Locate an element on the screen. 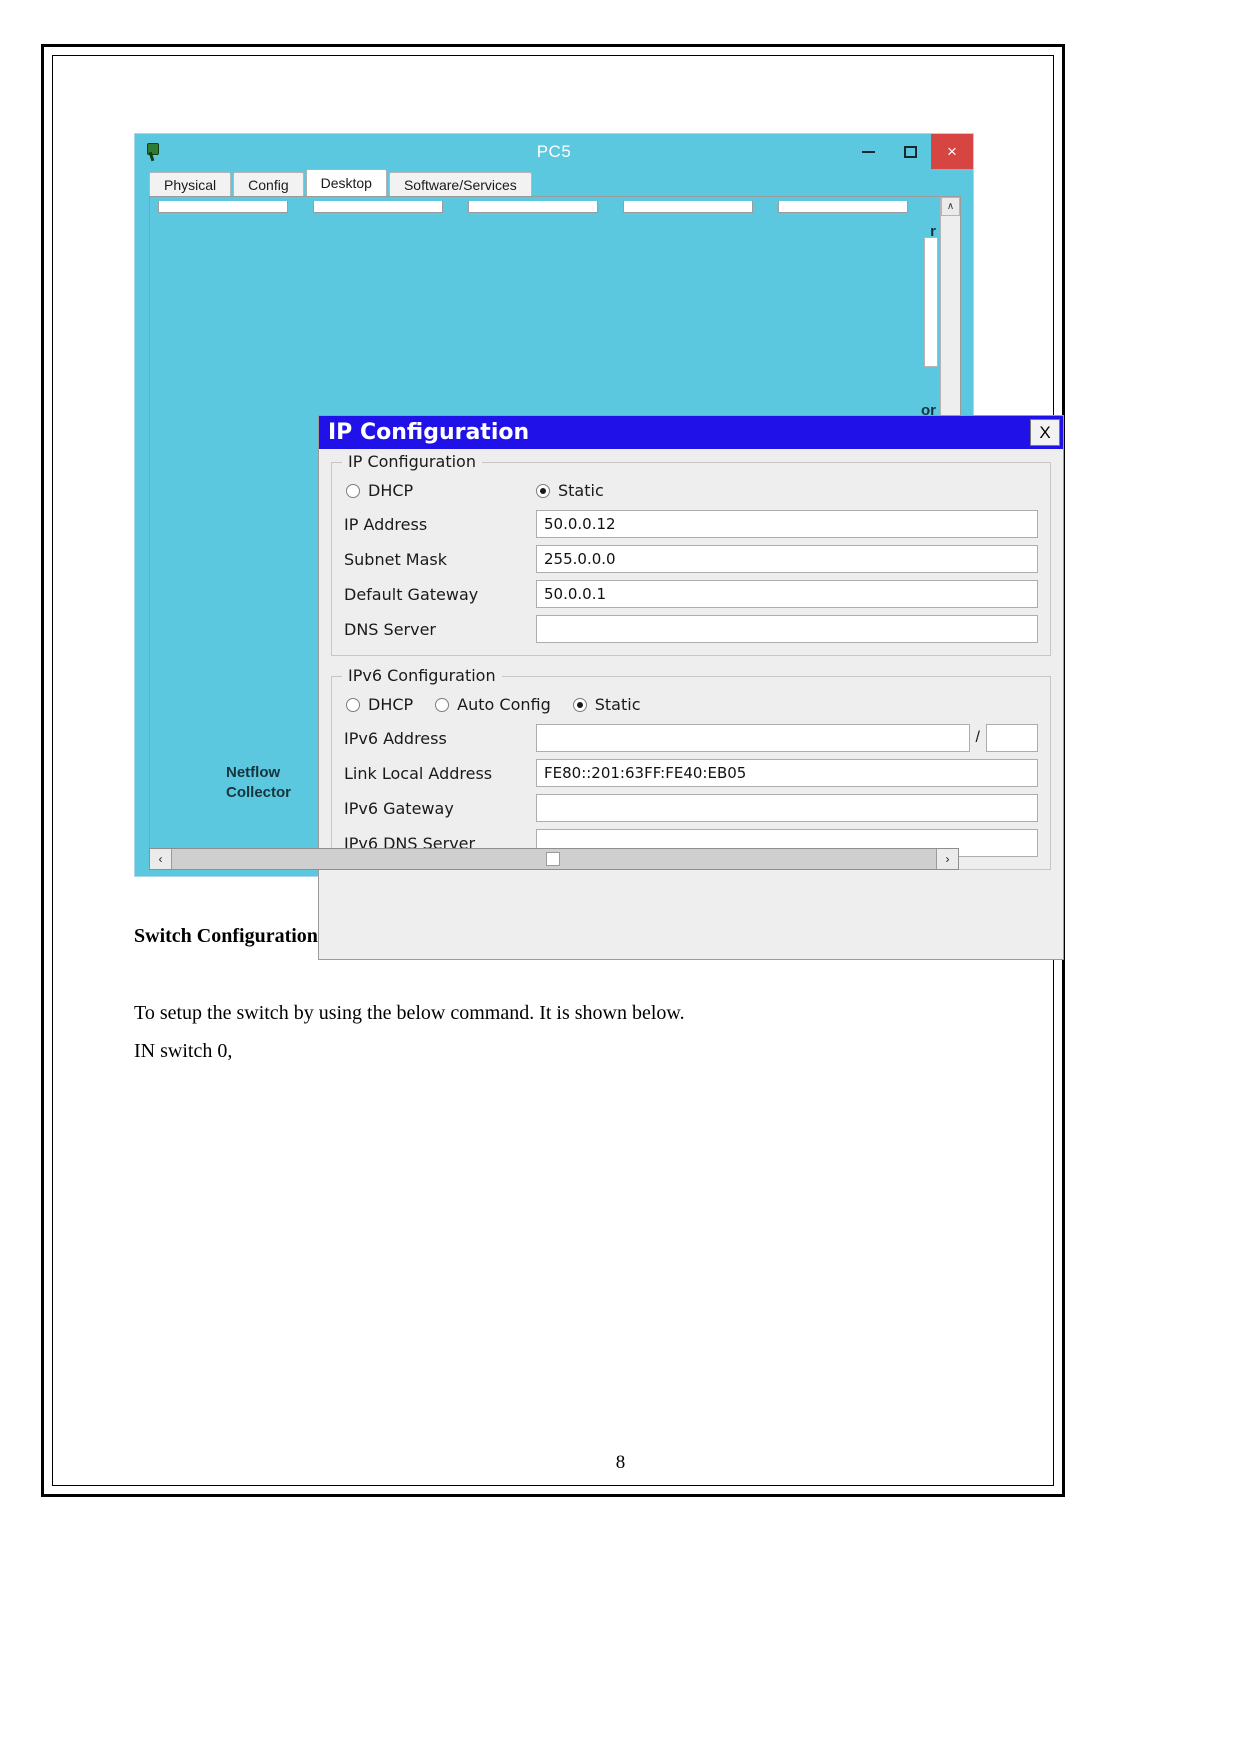 This screenshot has height=1754, width=1241. dialog-close-button: X is located at coordinates (1045, 432).